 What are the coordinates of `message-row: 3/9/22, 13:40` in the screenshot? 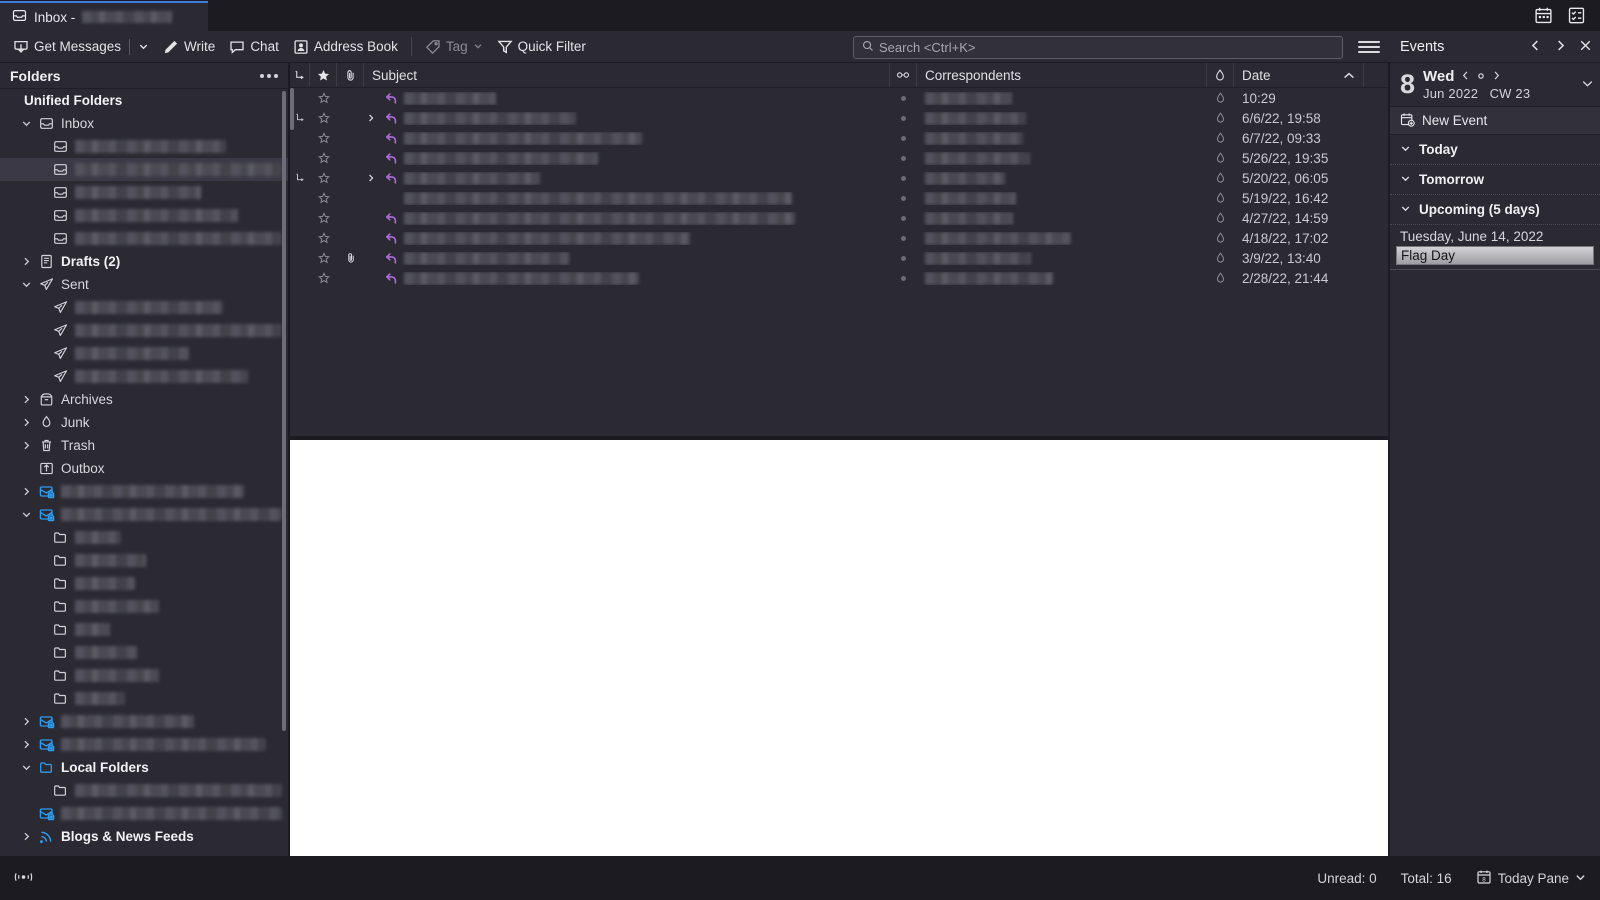 It's located at (839, 258).